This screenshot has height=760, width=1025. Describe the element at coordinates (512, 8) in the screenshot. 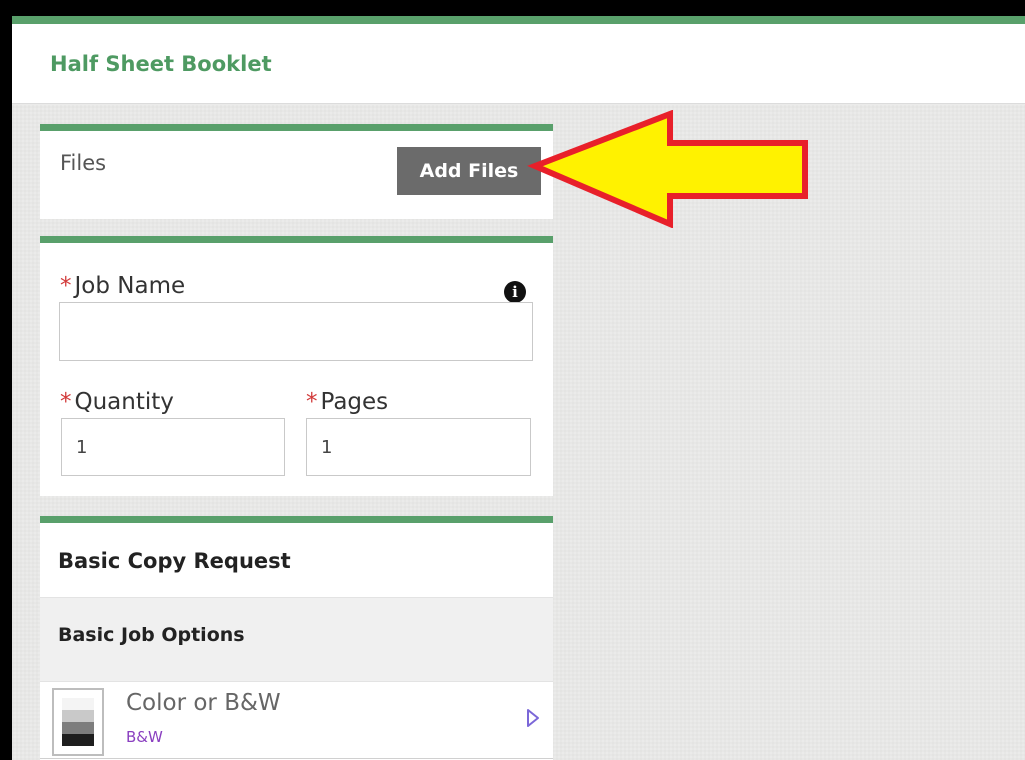

I see `window-top-border` at that location.